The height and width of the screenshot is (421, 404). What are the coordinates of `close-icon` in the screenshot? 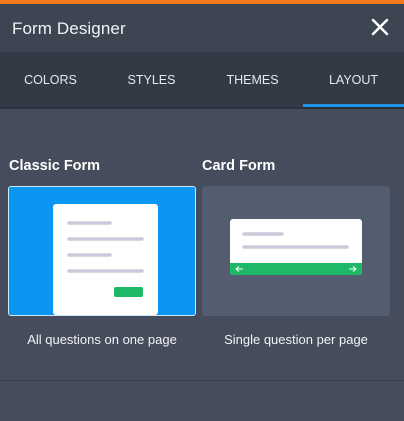 It's located at (380, 27).